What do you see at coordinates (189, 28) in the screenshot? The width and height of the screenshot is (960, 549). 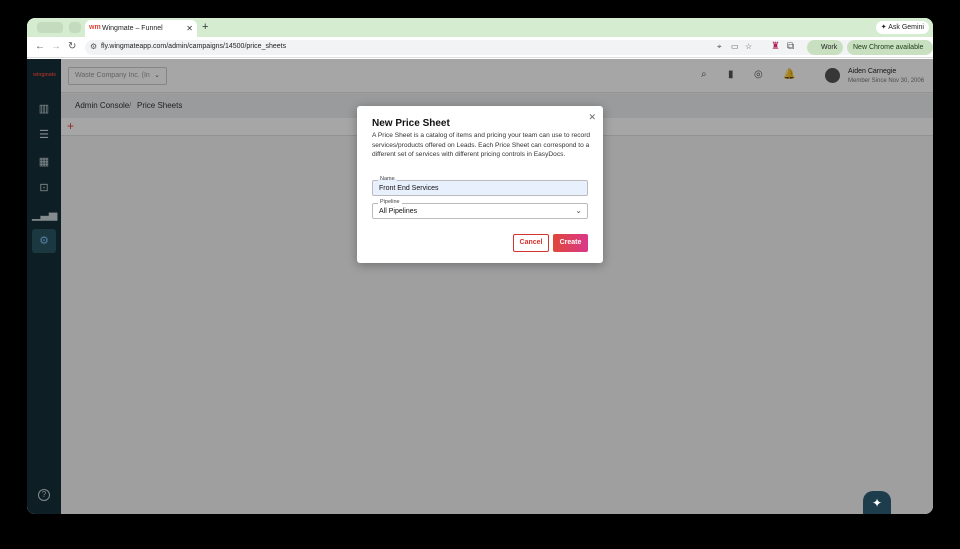 I see `close-tab-icon: ✕` at bounding box center [189, 28].